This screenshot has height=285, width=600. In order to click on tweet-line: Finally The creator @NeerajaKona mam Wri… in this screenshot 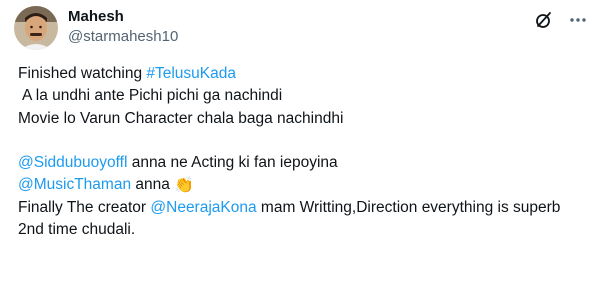, I will do `click(289, 207)`.